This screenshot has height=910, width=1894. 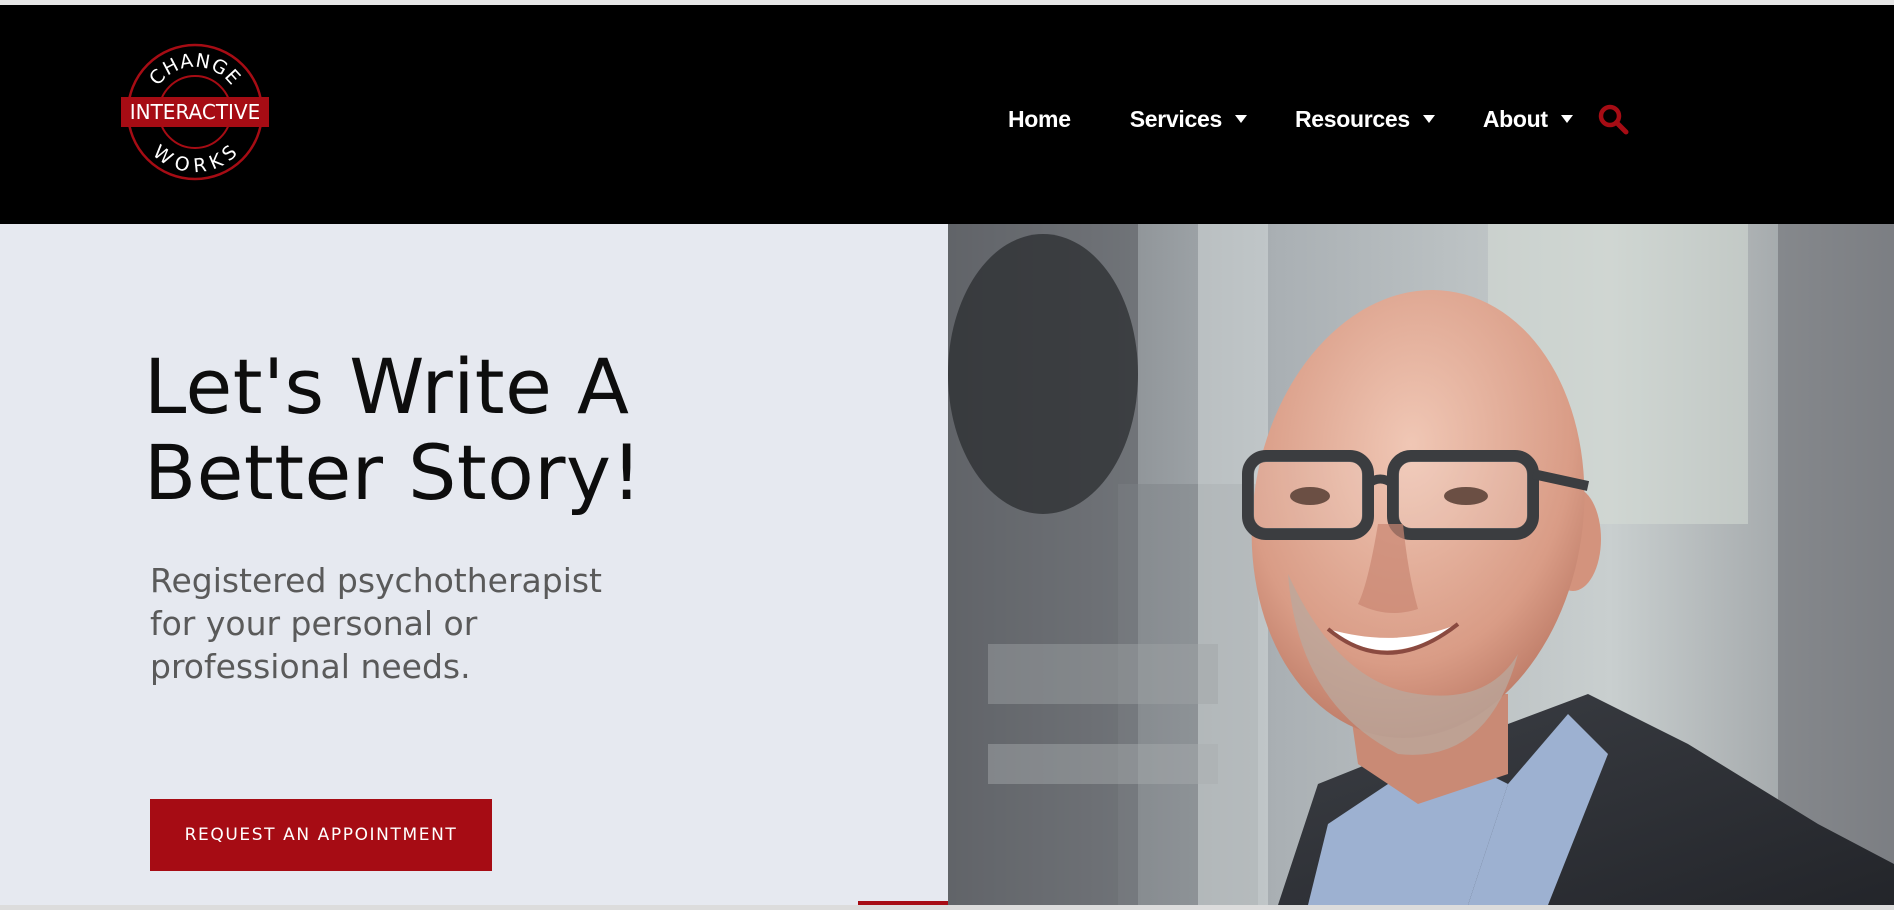 What do you see at coordinates (321, 835) in the screenshot?
I see `request-appointment-button: REQUEST AN APPOINTMENT` at bounding box center [321, 835].